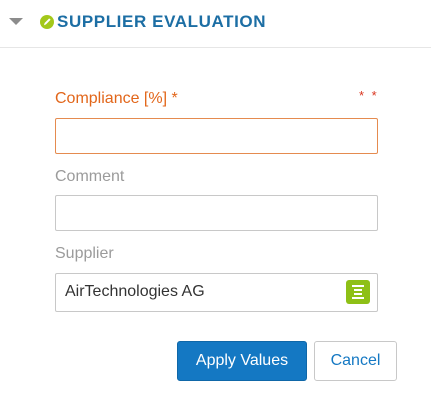 This screenshot has height=402, width=431. What do you see at coordinates (16, 21) in the screenshot?
I see `caret-down-icon` at bounding box center [16, 21].